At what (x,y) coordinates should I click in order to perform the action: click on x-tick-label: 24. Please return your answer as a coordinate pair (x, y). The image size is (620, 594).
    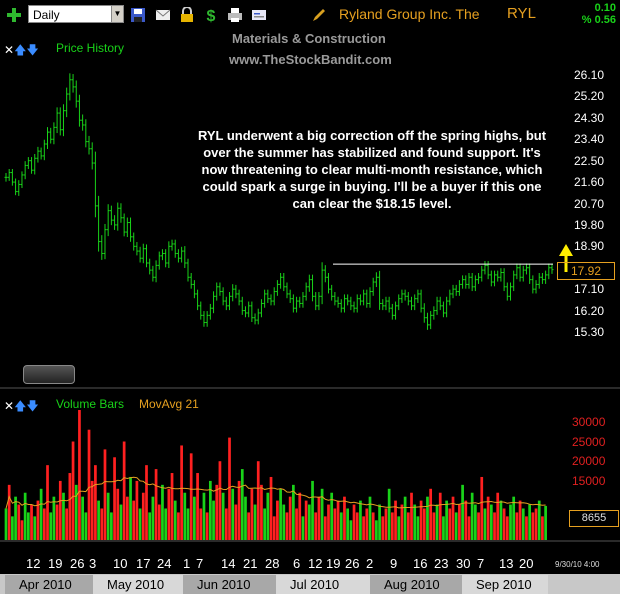
    Looking at the image, I should click on (164, 563).